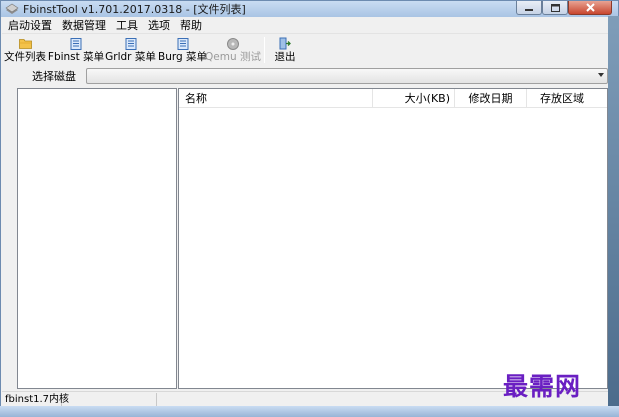  What do you see at coordinates (76, 57) in the screenshot?
I see `fbinst-menu-label: Fbinst 菜单` at bounding box center [76, 57].